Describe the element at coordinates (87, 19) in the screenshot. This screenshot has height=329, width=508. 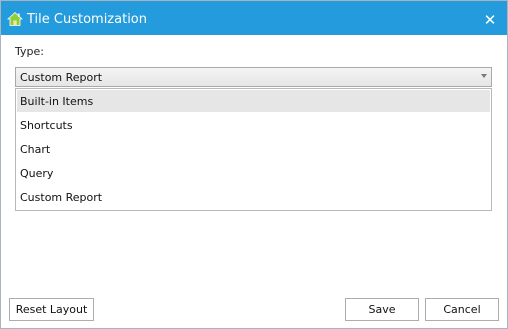
I see `window-title: Tile Customization` at that location.